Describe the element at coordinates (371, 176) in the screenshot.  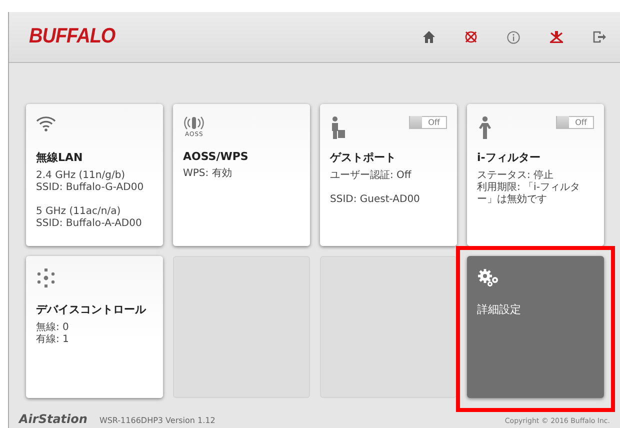
I see `tile-text: ユーザー認証: Off` at that location.